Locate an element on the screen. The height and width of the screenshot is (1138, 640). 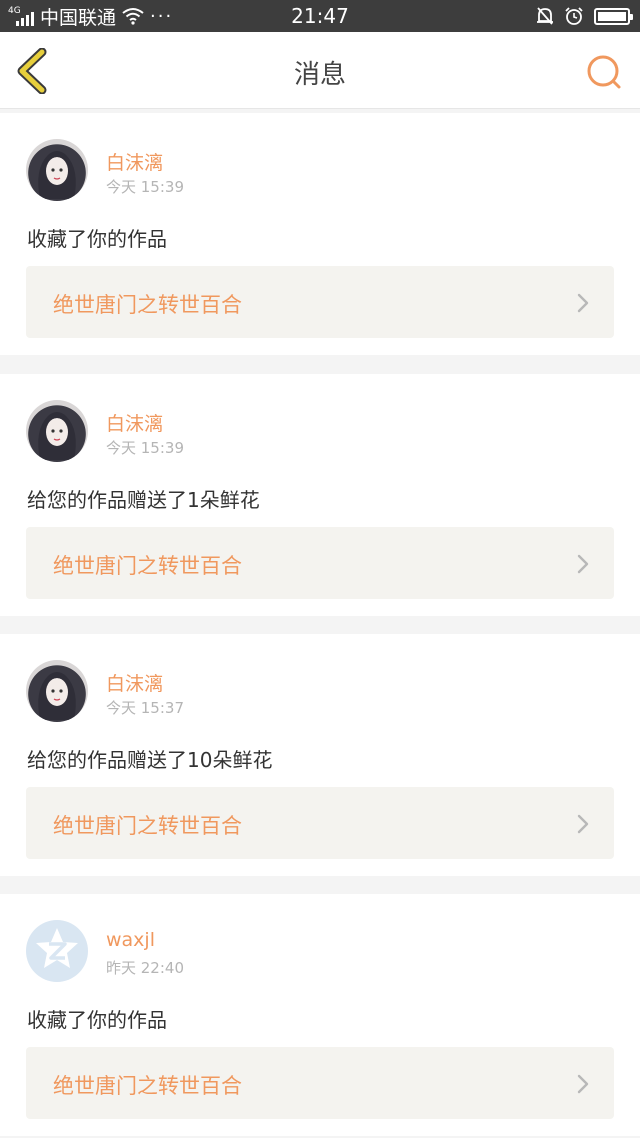
message-time: 昨天 22:40 is located at coordinates (145, 968).